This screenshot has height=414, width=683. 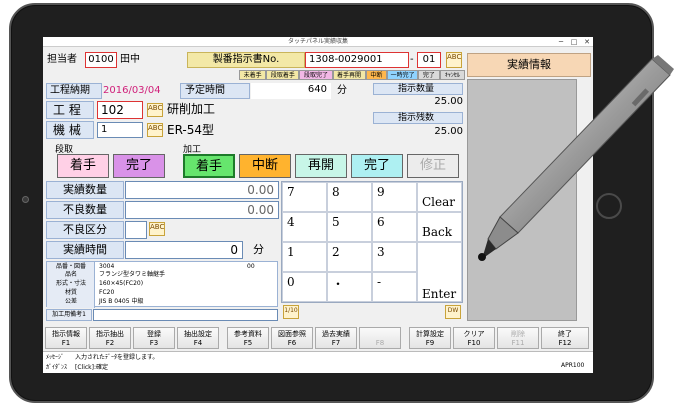 I want to click on f11-button: 削除 F11, so click(x=518, y=338).